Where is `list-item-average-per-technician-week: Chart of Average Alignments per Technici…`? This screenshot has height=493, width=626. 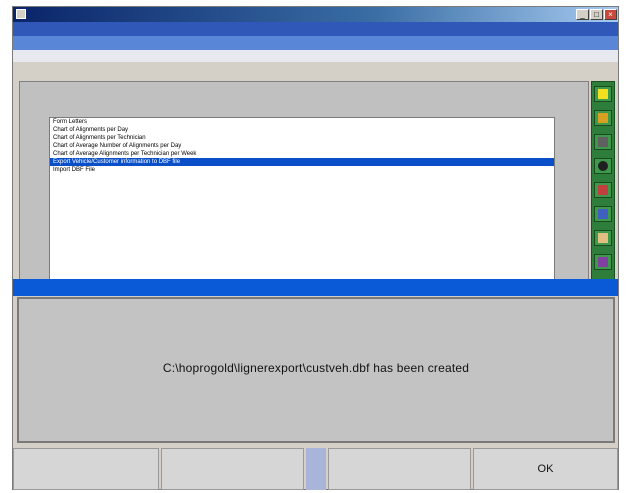 list-item-average-per-technician-week: Chart of Average Alignments per Technici… is located at coordinates (302, 154).